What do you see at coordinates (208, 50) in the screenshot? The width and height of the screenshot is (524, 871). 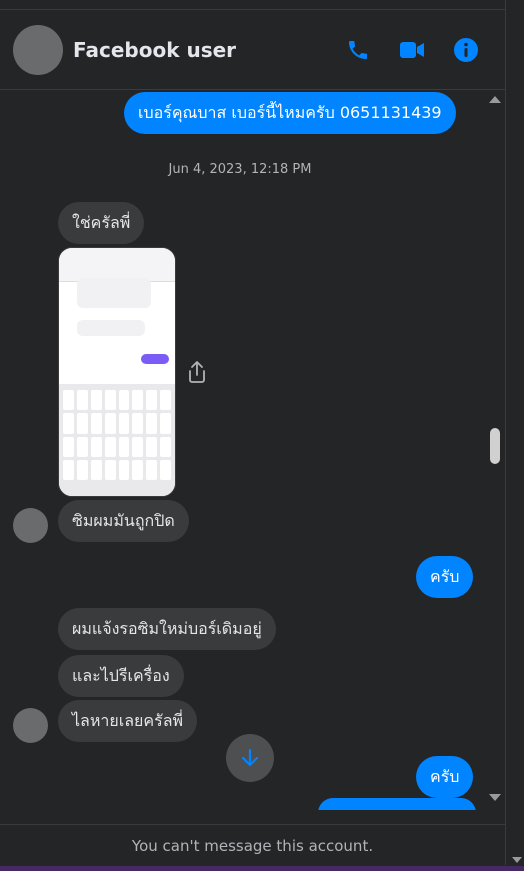 I see `contact-name: Facebook user` at bounding box center [208, 50].